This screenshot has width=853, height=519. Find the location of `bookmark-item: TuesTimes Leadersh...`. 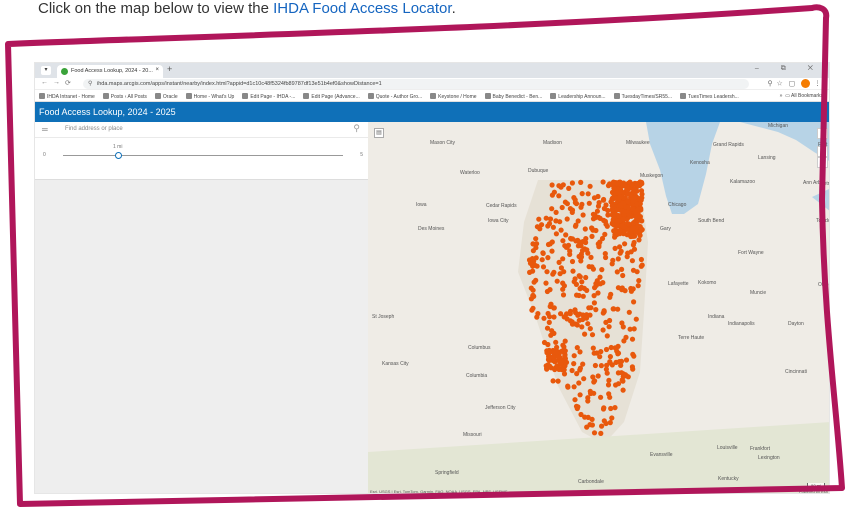

bookmark-item: TuesTimes Leadersh... is located at coordinates (709, 96).